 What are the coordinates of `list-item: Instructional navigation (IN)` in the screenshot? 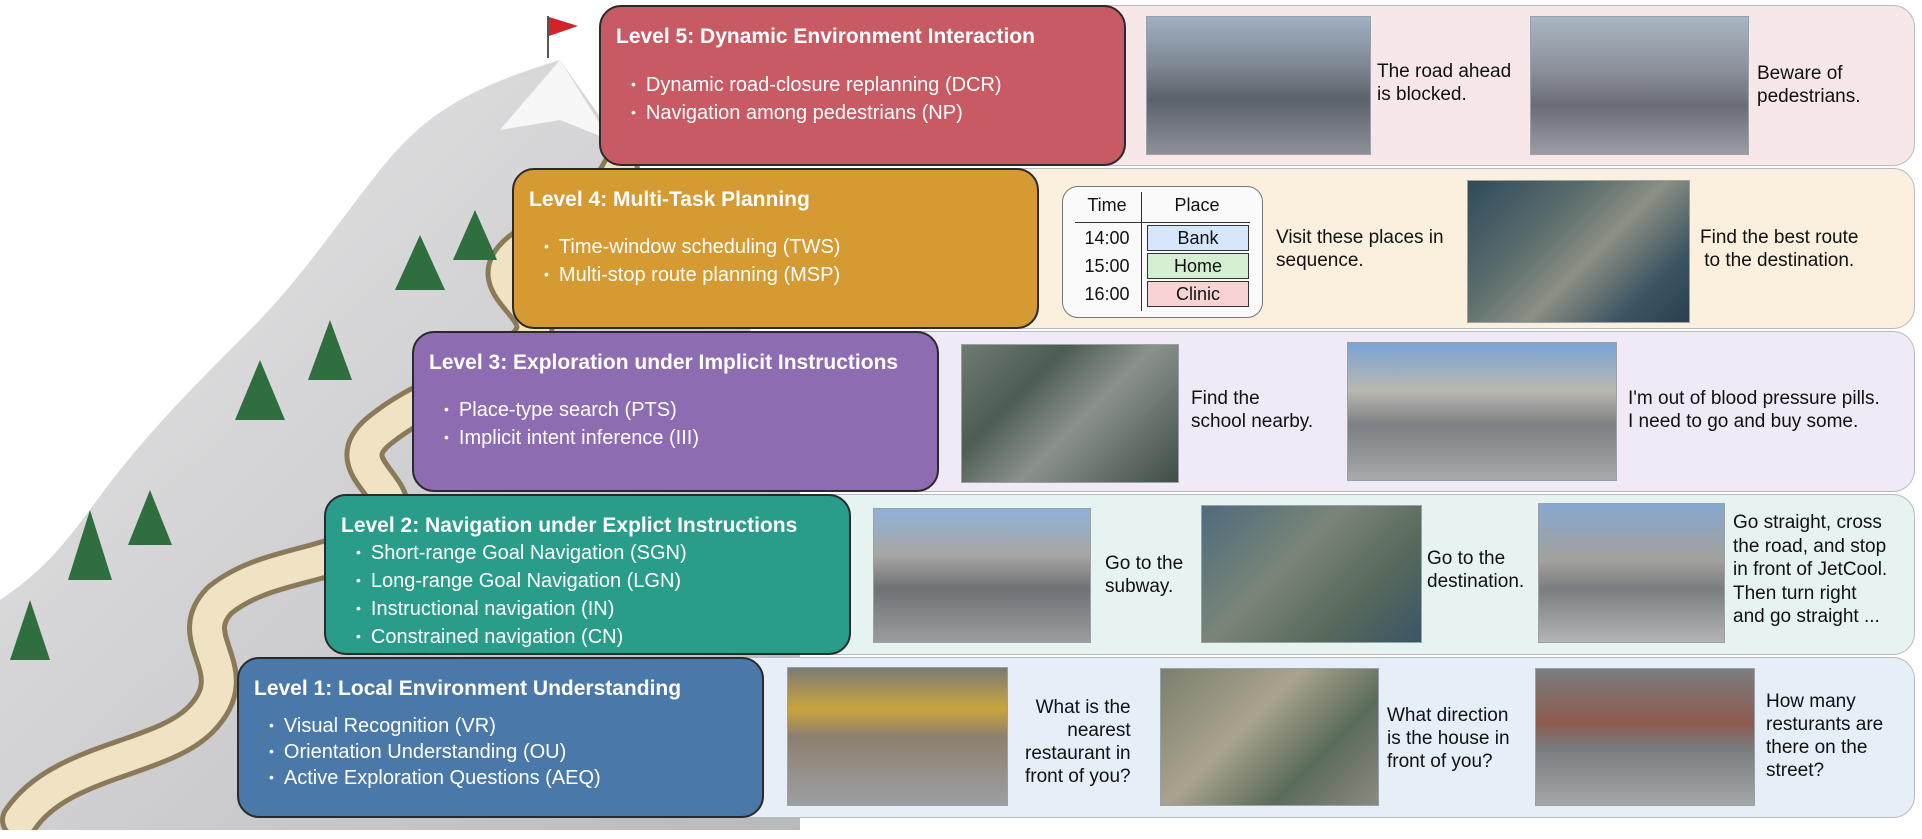 It's located at (521, 610).